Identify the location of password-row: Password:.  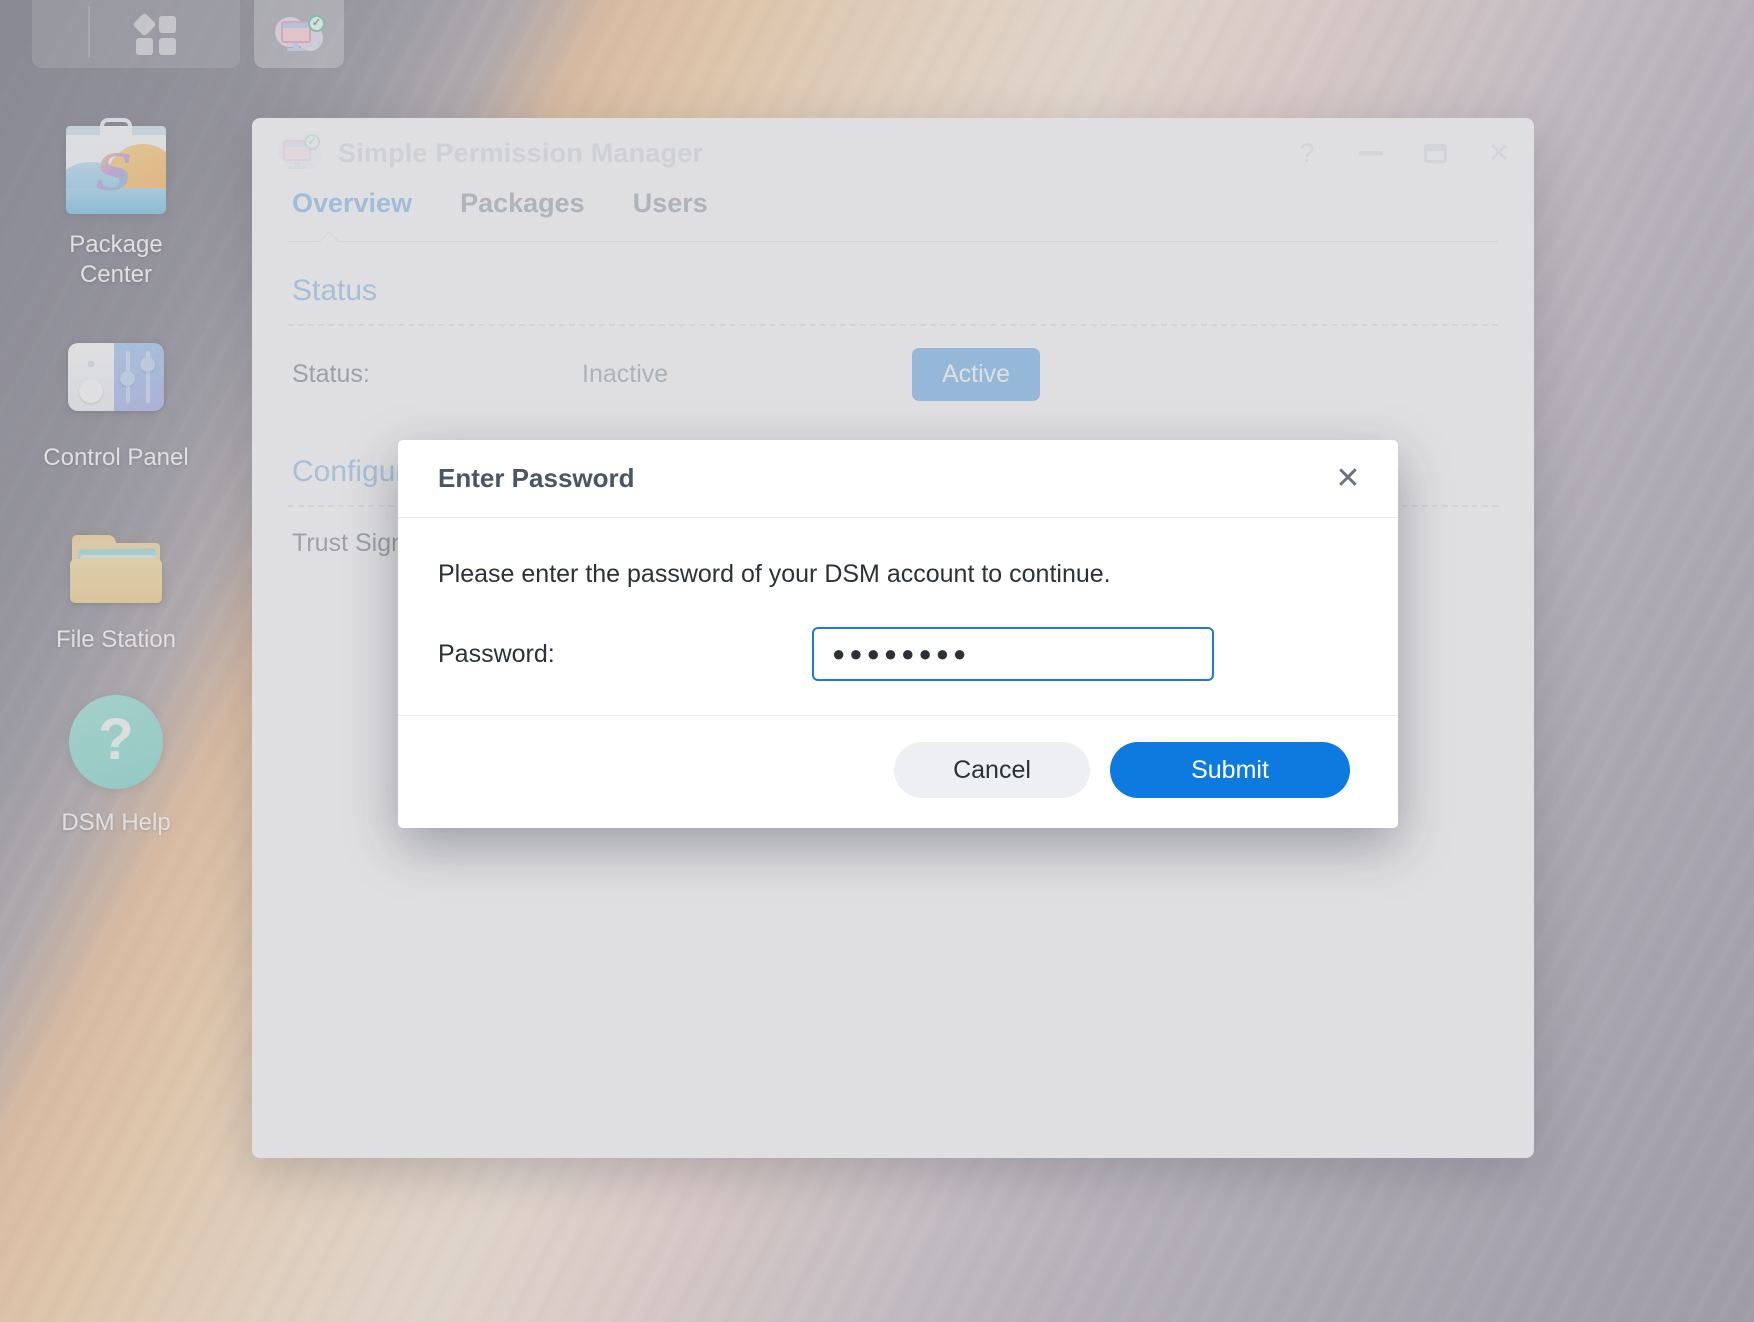
(898, 654).